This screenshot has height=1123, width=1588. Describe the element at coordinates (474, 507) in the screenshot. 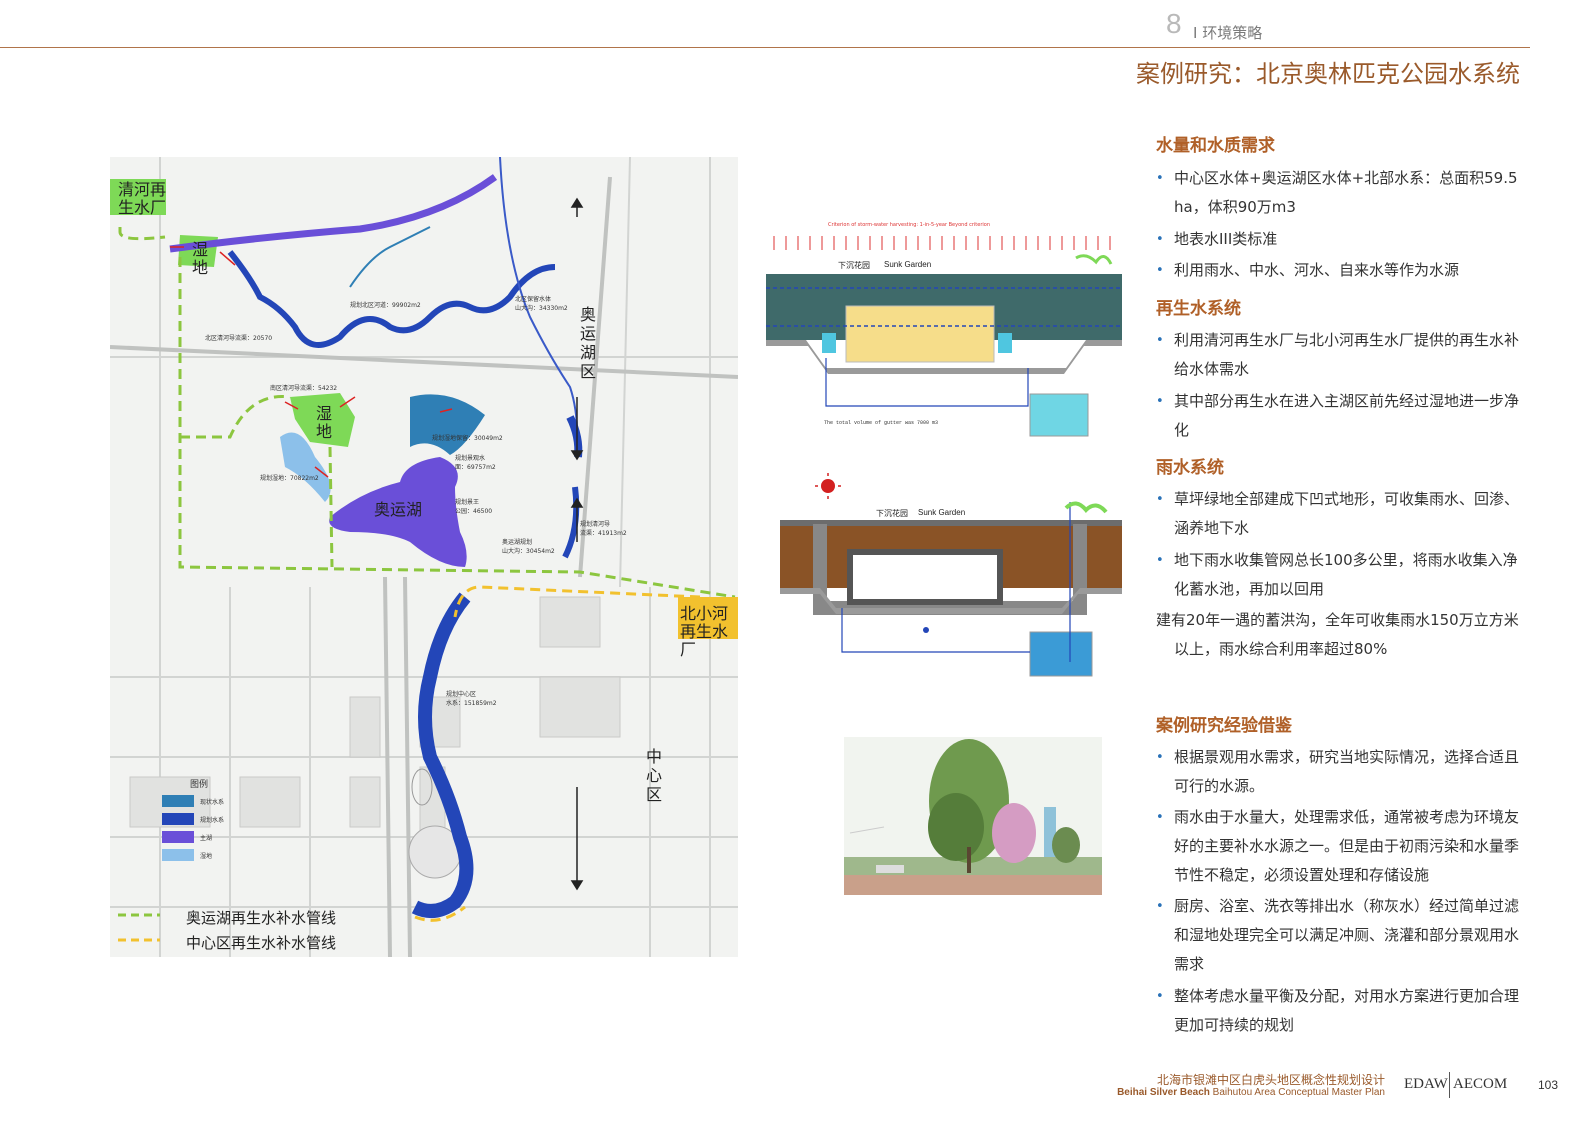

I see `note-park: 规划景王 公园：46500` at that location.